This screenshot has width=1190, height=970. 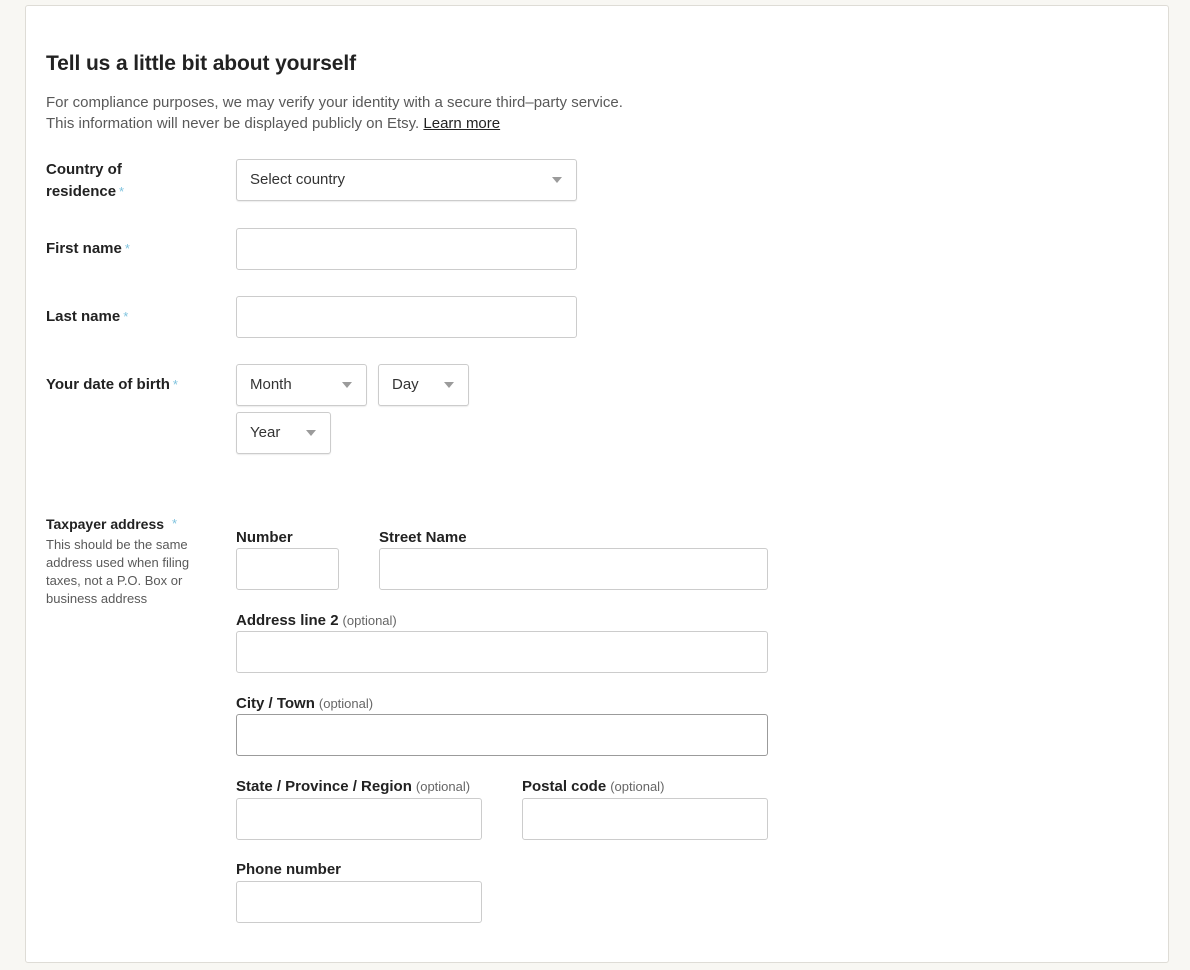 What do you see at coordinates (406, 249) in the screenshot?
I see `first-name-input` at bounding box center [406, 249].